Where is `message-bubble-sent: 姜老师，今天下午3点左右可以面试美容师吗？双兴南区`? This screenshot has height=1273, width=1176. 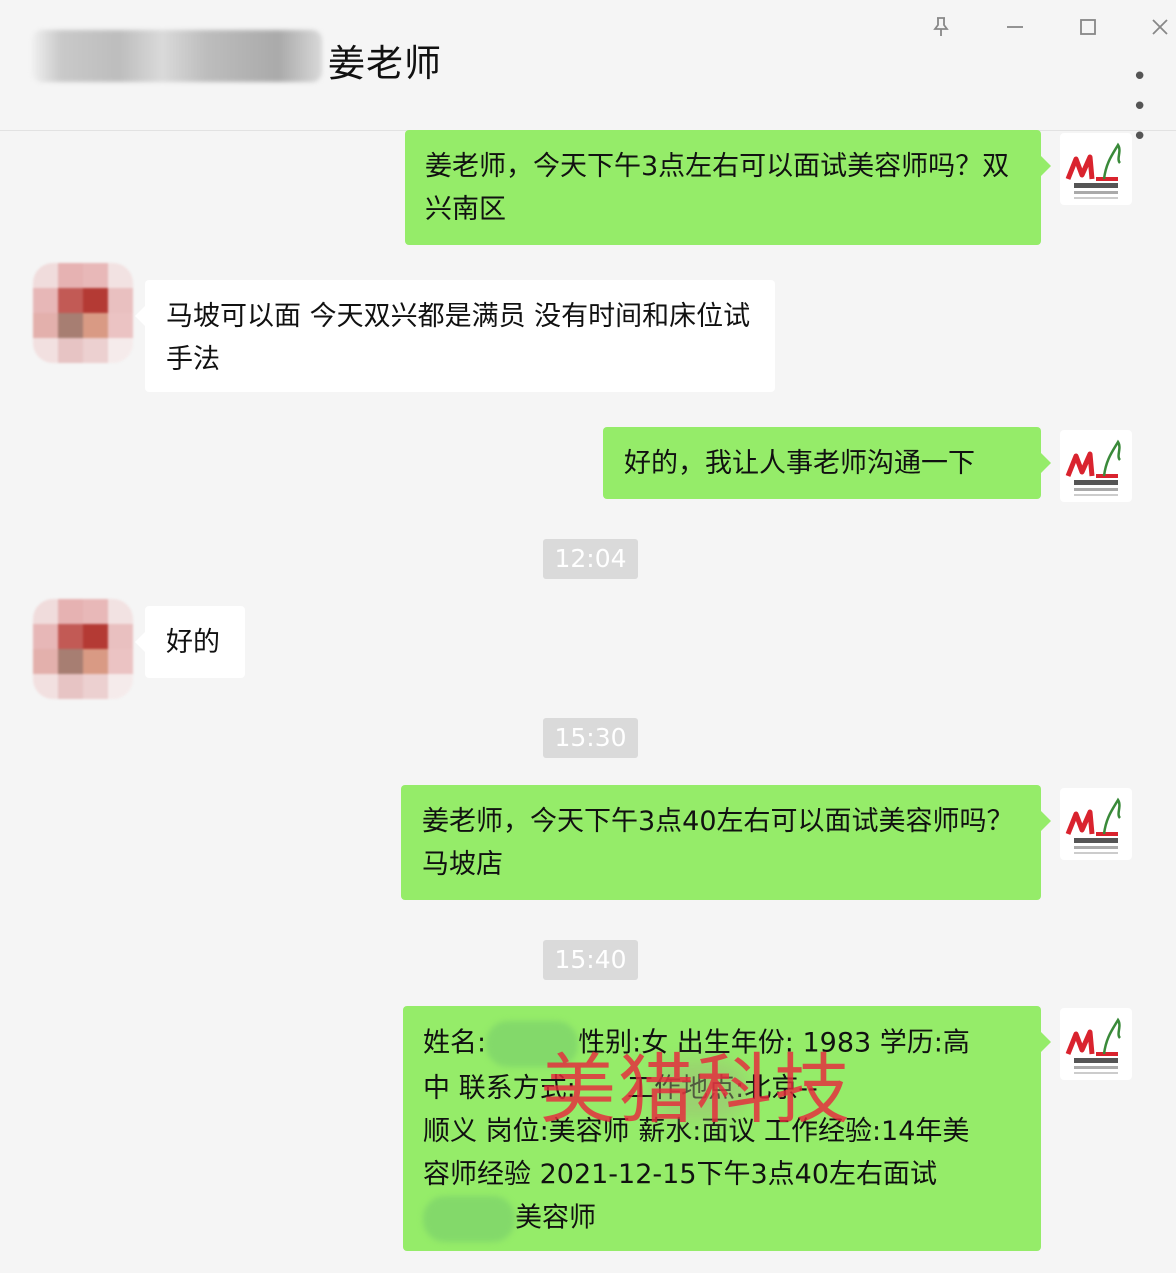
message-bubble-sent: 姜老师，今天下午3点左右可以面试美容师吗？双兴南区 is located at coordinates (728, 187).